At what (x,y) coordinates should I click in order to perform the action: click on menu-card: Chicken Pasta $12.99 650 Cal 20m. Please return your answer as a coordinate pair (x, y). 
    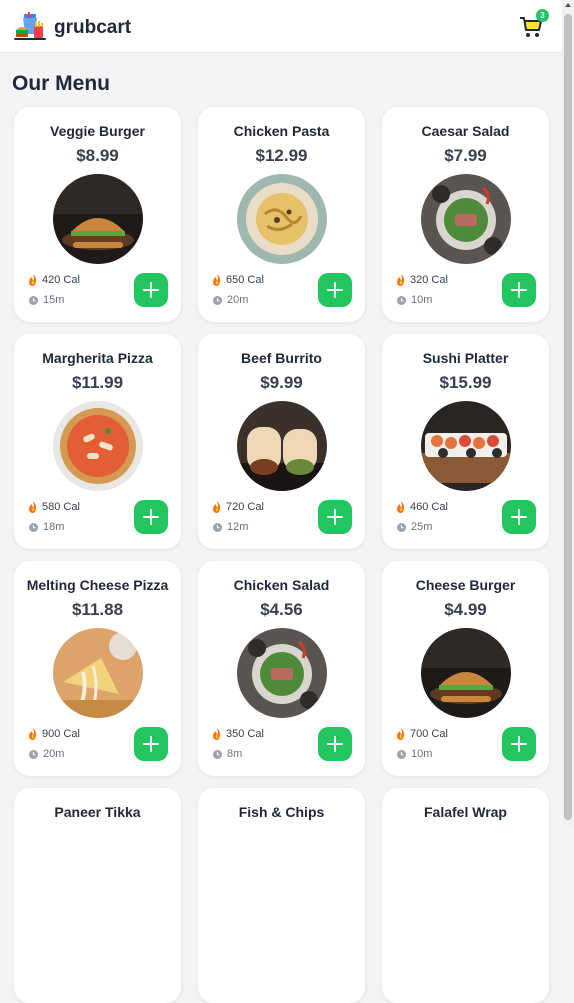
    Looking at the image, I should click on (281, 214).